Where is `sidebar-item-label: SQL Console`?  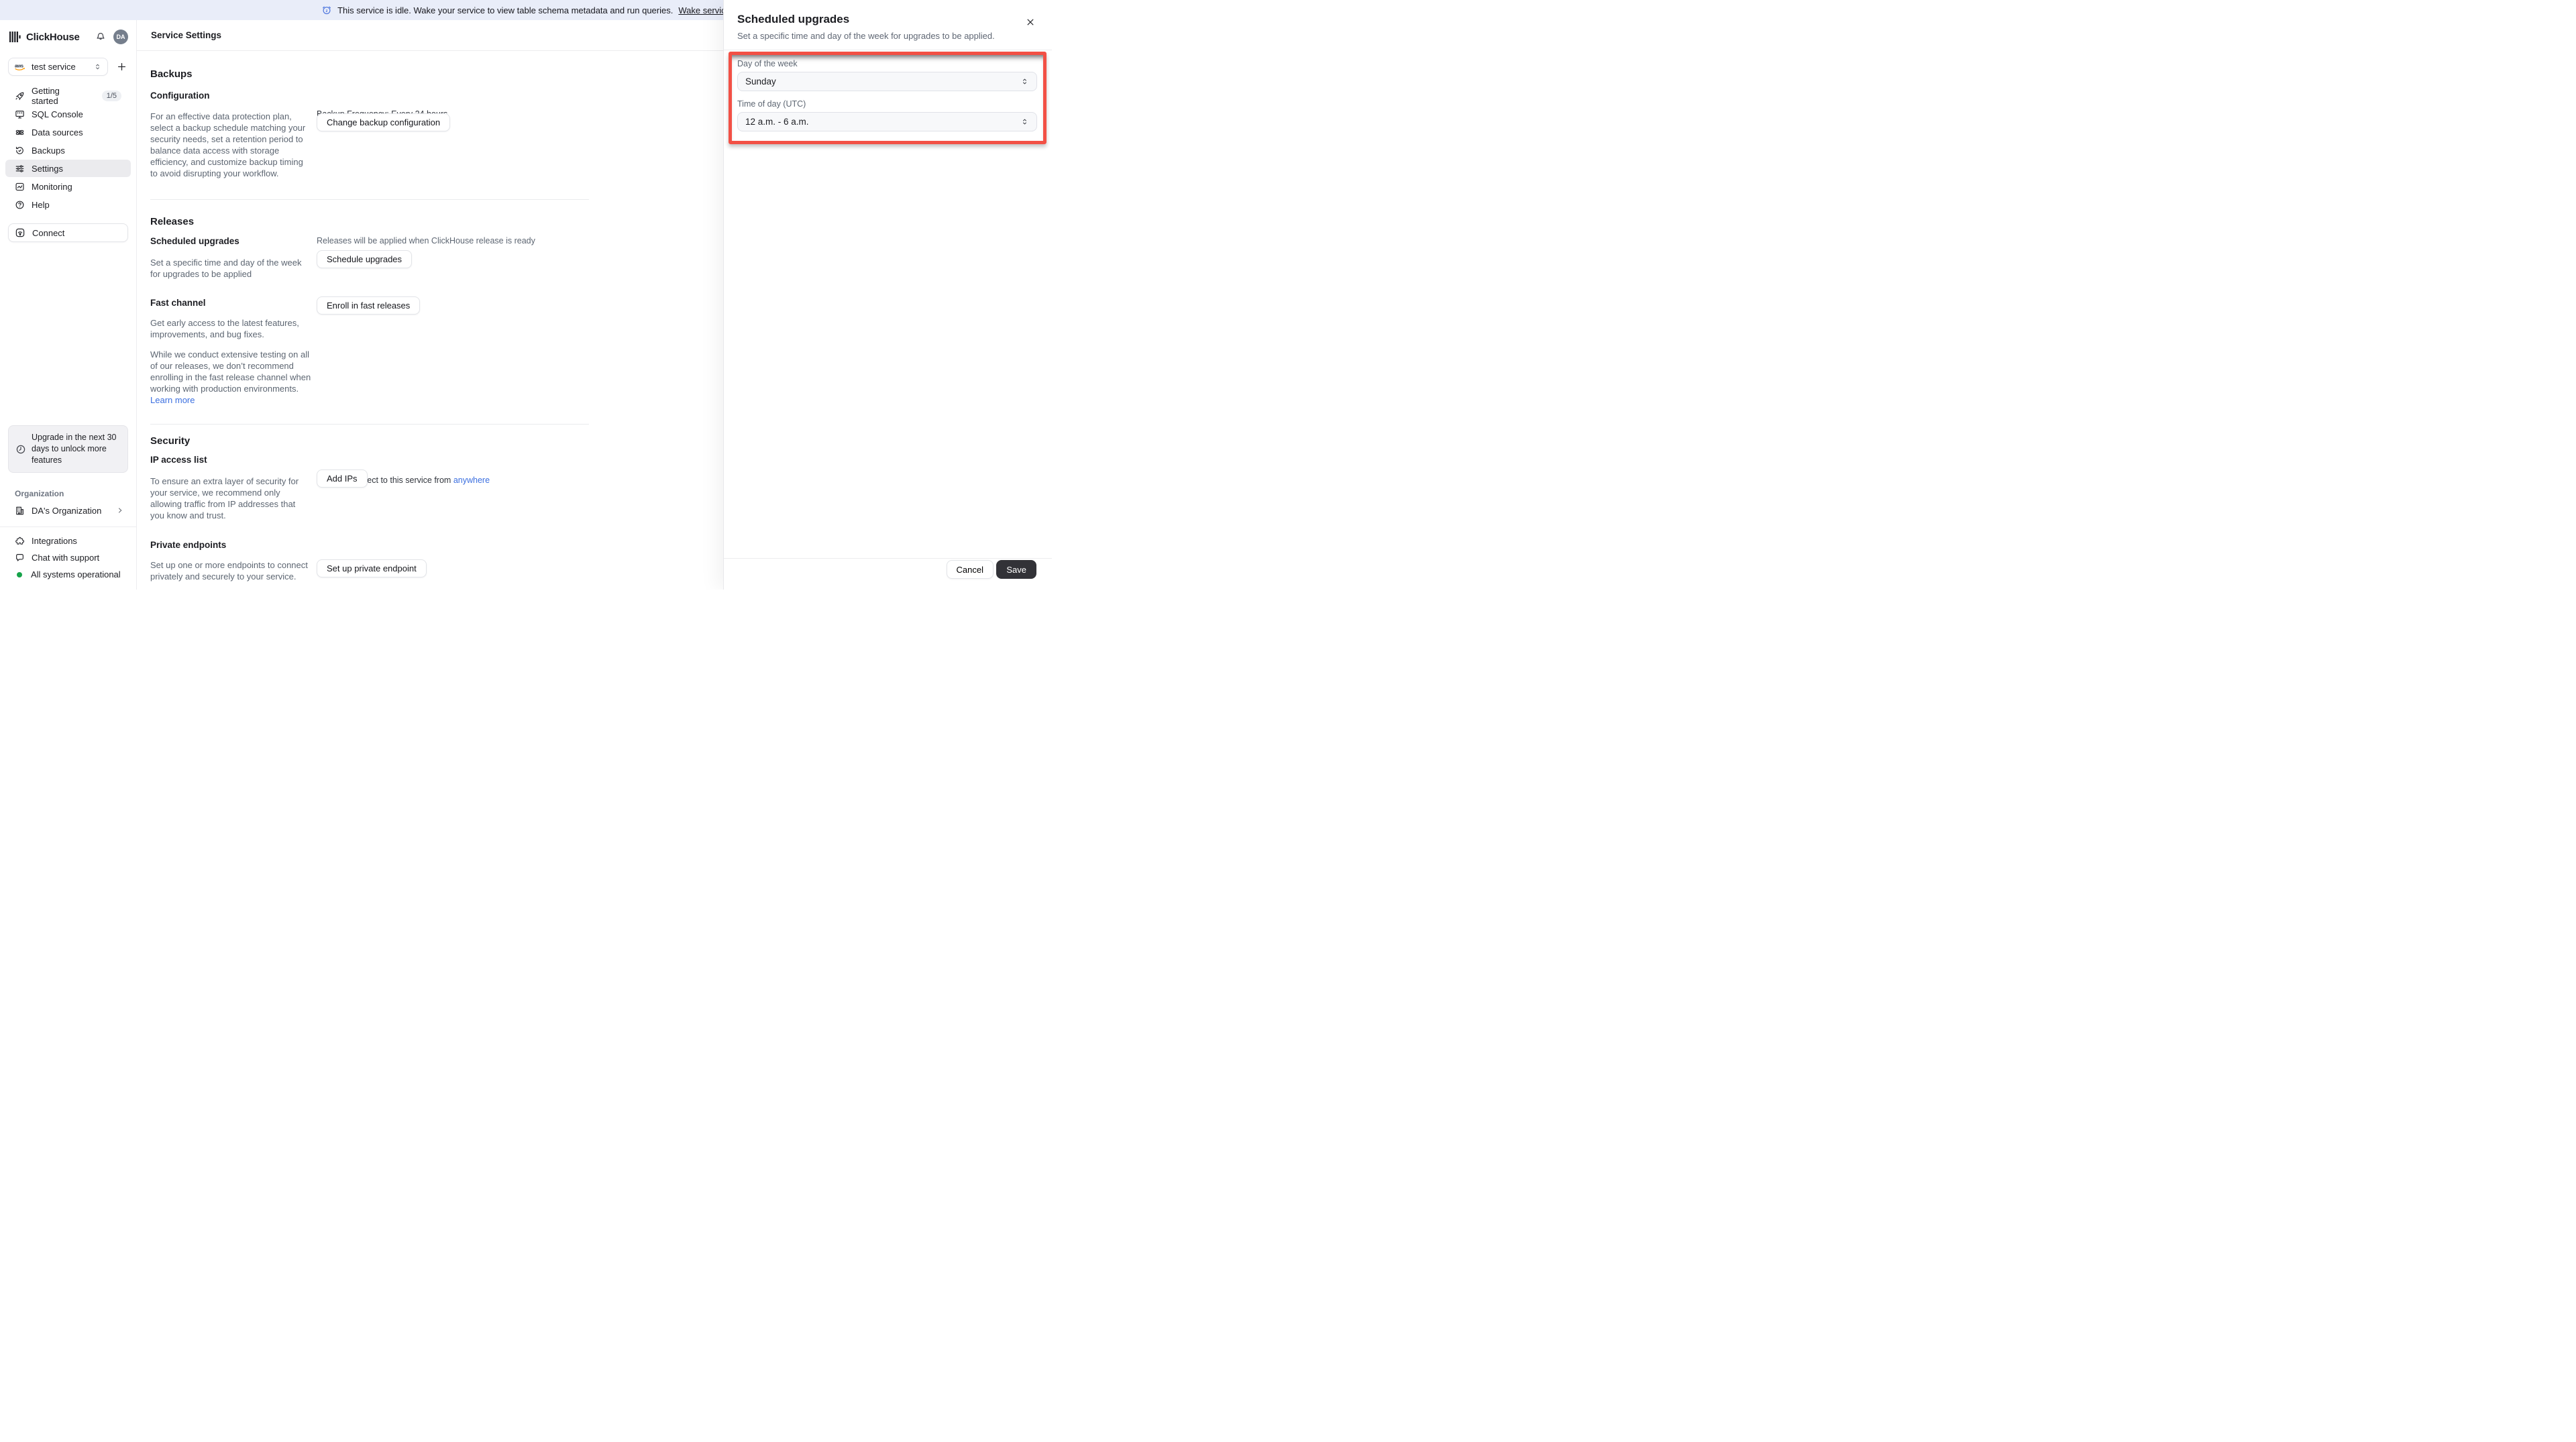 sidebar-item-label: SQL Console is located at coordinates (57, 114).